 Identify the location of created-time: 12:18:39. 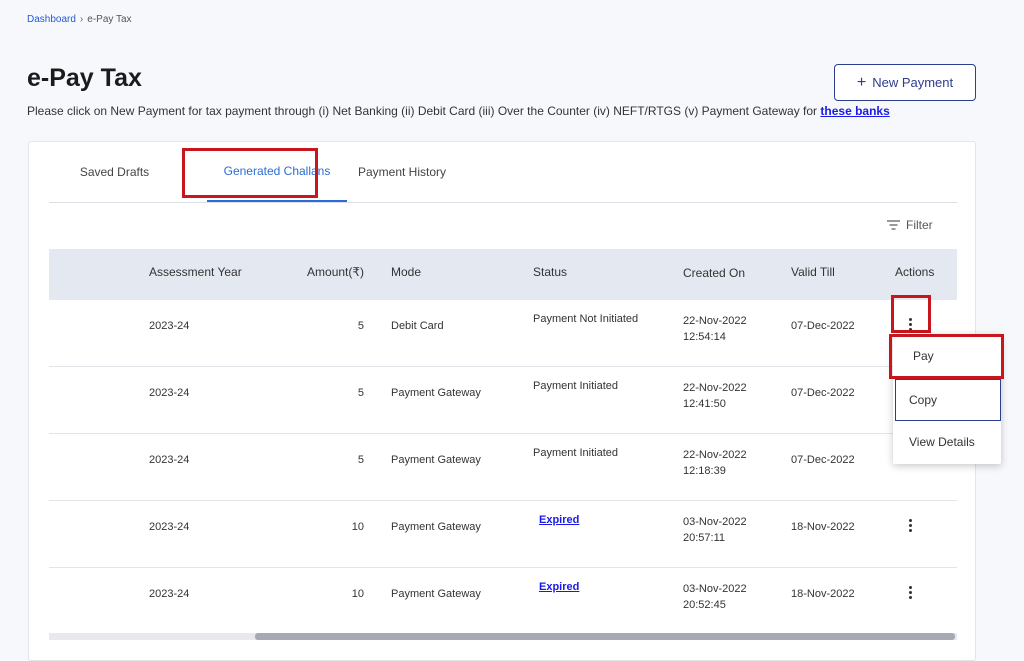
(704, 471).